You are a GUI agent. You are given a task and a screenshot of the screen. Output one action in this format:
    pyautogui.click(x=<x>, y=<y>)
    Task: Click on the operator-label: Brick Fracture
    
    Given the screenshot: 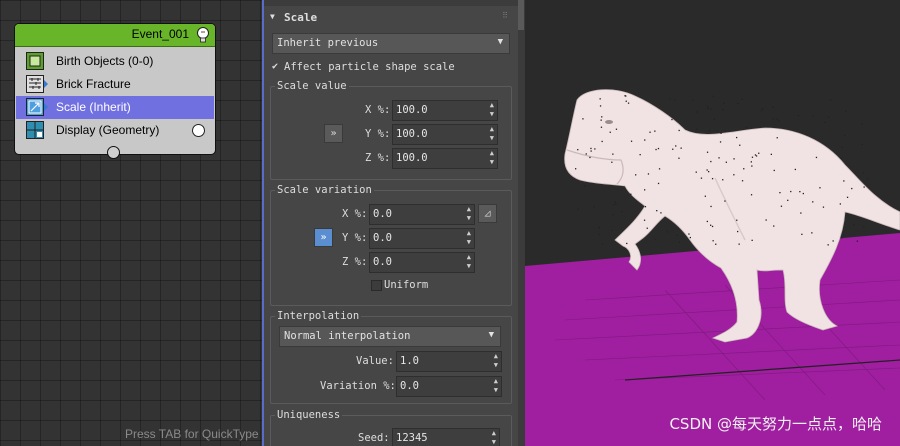 What is the action you would take?
    pyautogui.click(x=93, y=84)
    